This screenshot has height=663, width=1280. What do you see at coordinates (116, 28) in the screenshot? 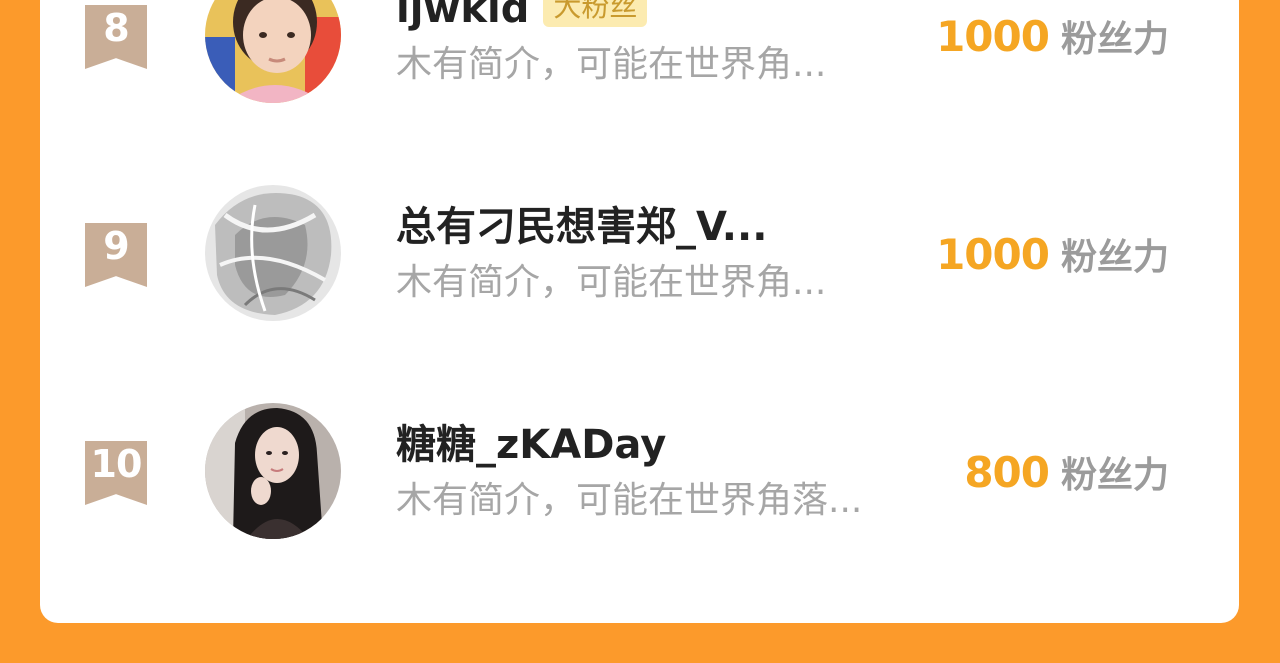
I see `rank-number: 8` at bounding box center [116, 28].